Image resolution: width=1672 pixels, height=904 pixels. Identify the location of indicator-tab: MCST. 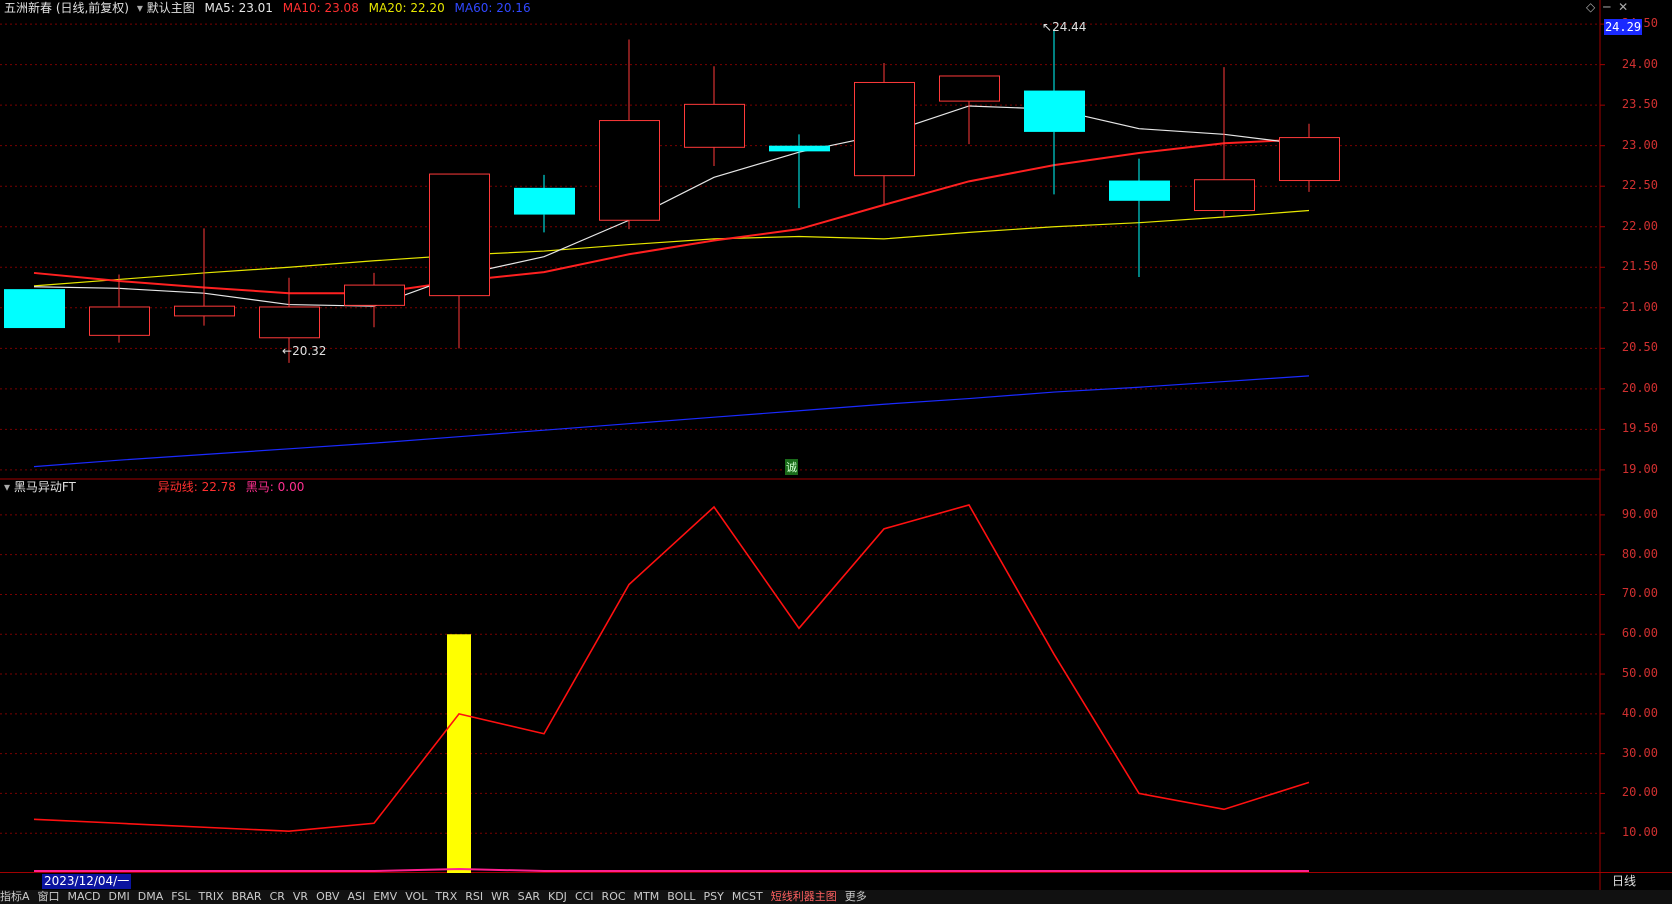
(747, 896).